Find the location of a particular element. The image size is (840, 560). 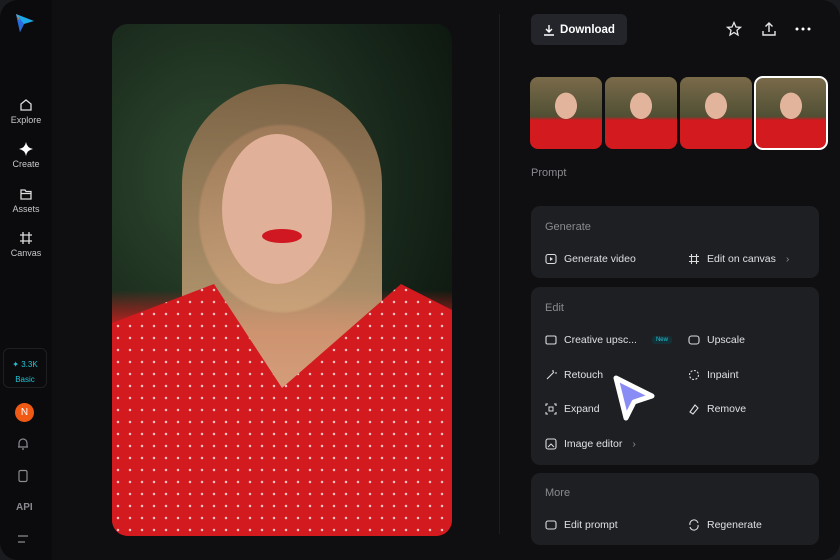

logo-icon is located at coordinates (25, 23).